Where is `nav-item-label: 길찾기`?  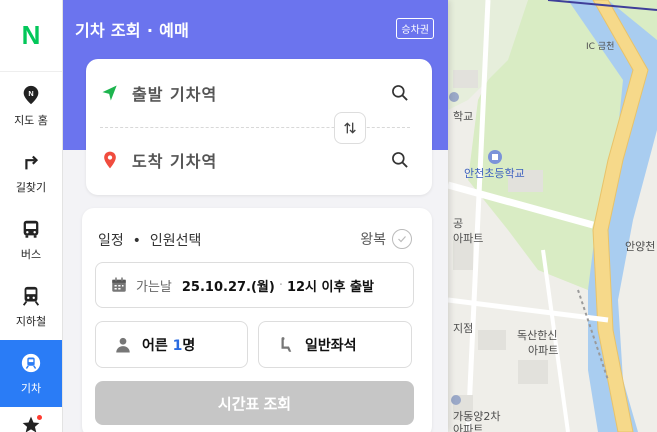
nav-item-label: 길찾기 is located at coordinates (31, 187).